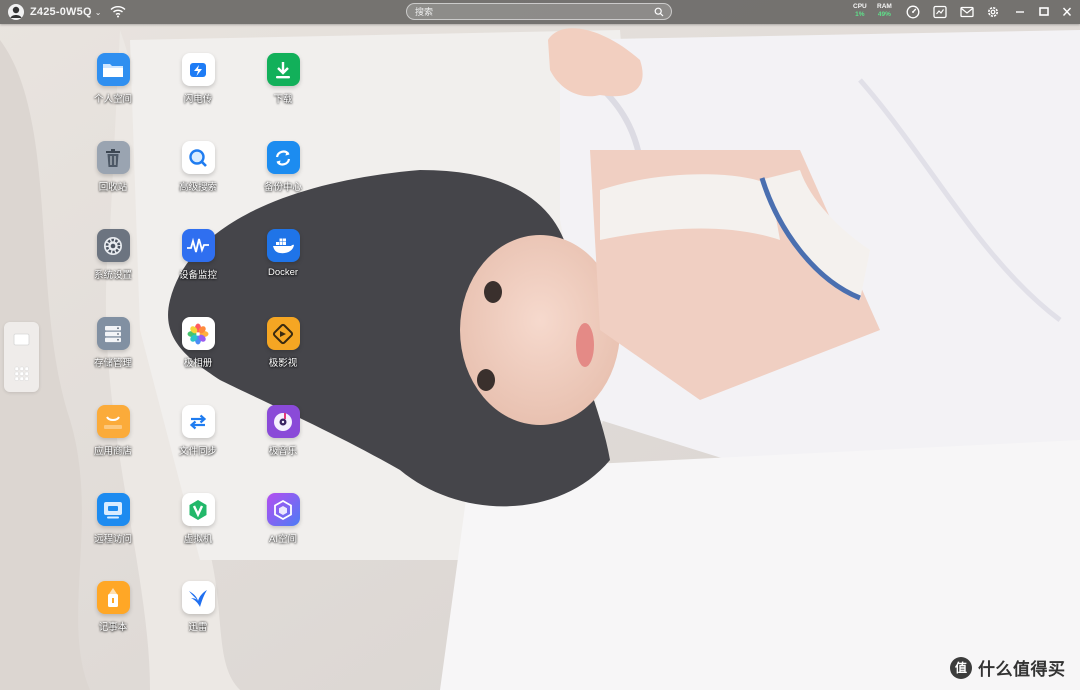 The width and height of the screenshot is (1080, 690). I want to click on notepad-pencil-icon, so click(113, 597).